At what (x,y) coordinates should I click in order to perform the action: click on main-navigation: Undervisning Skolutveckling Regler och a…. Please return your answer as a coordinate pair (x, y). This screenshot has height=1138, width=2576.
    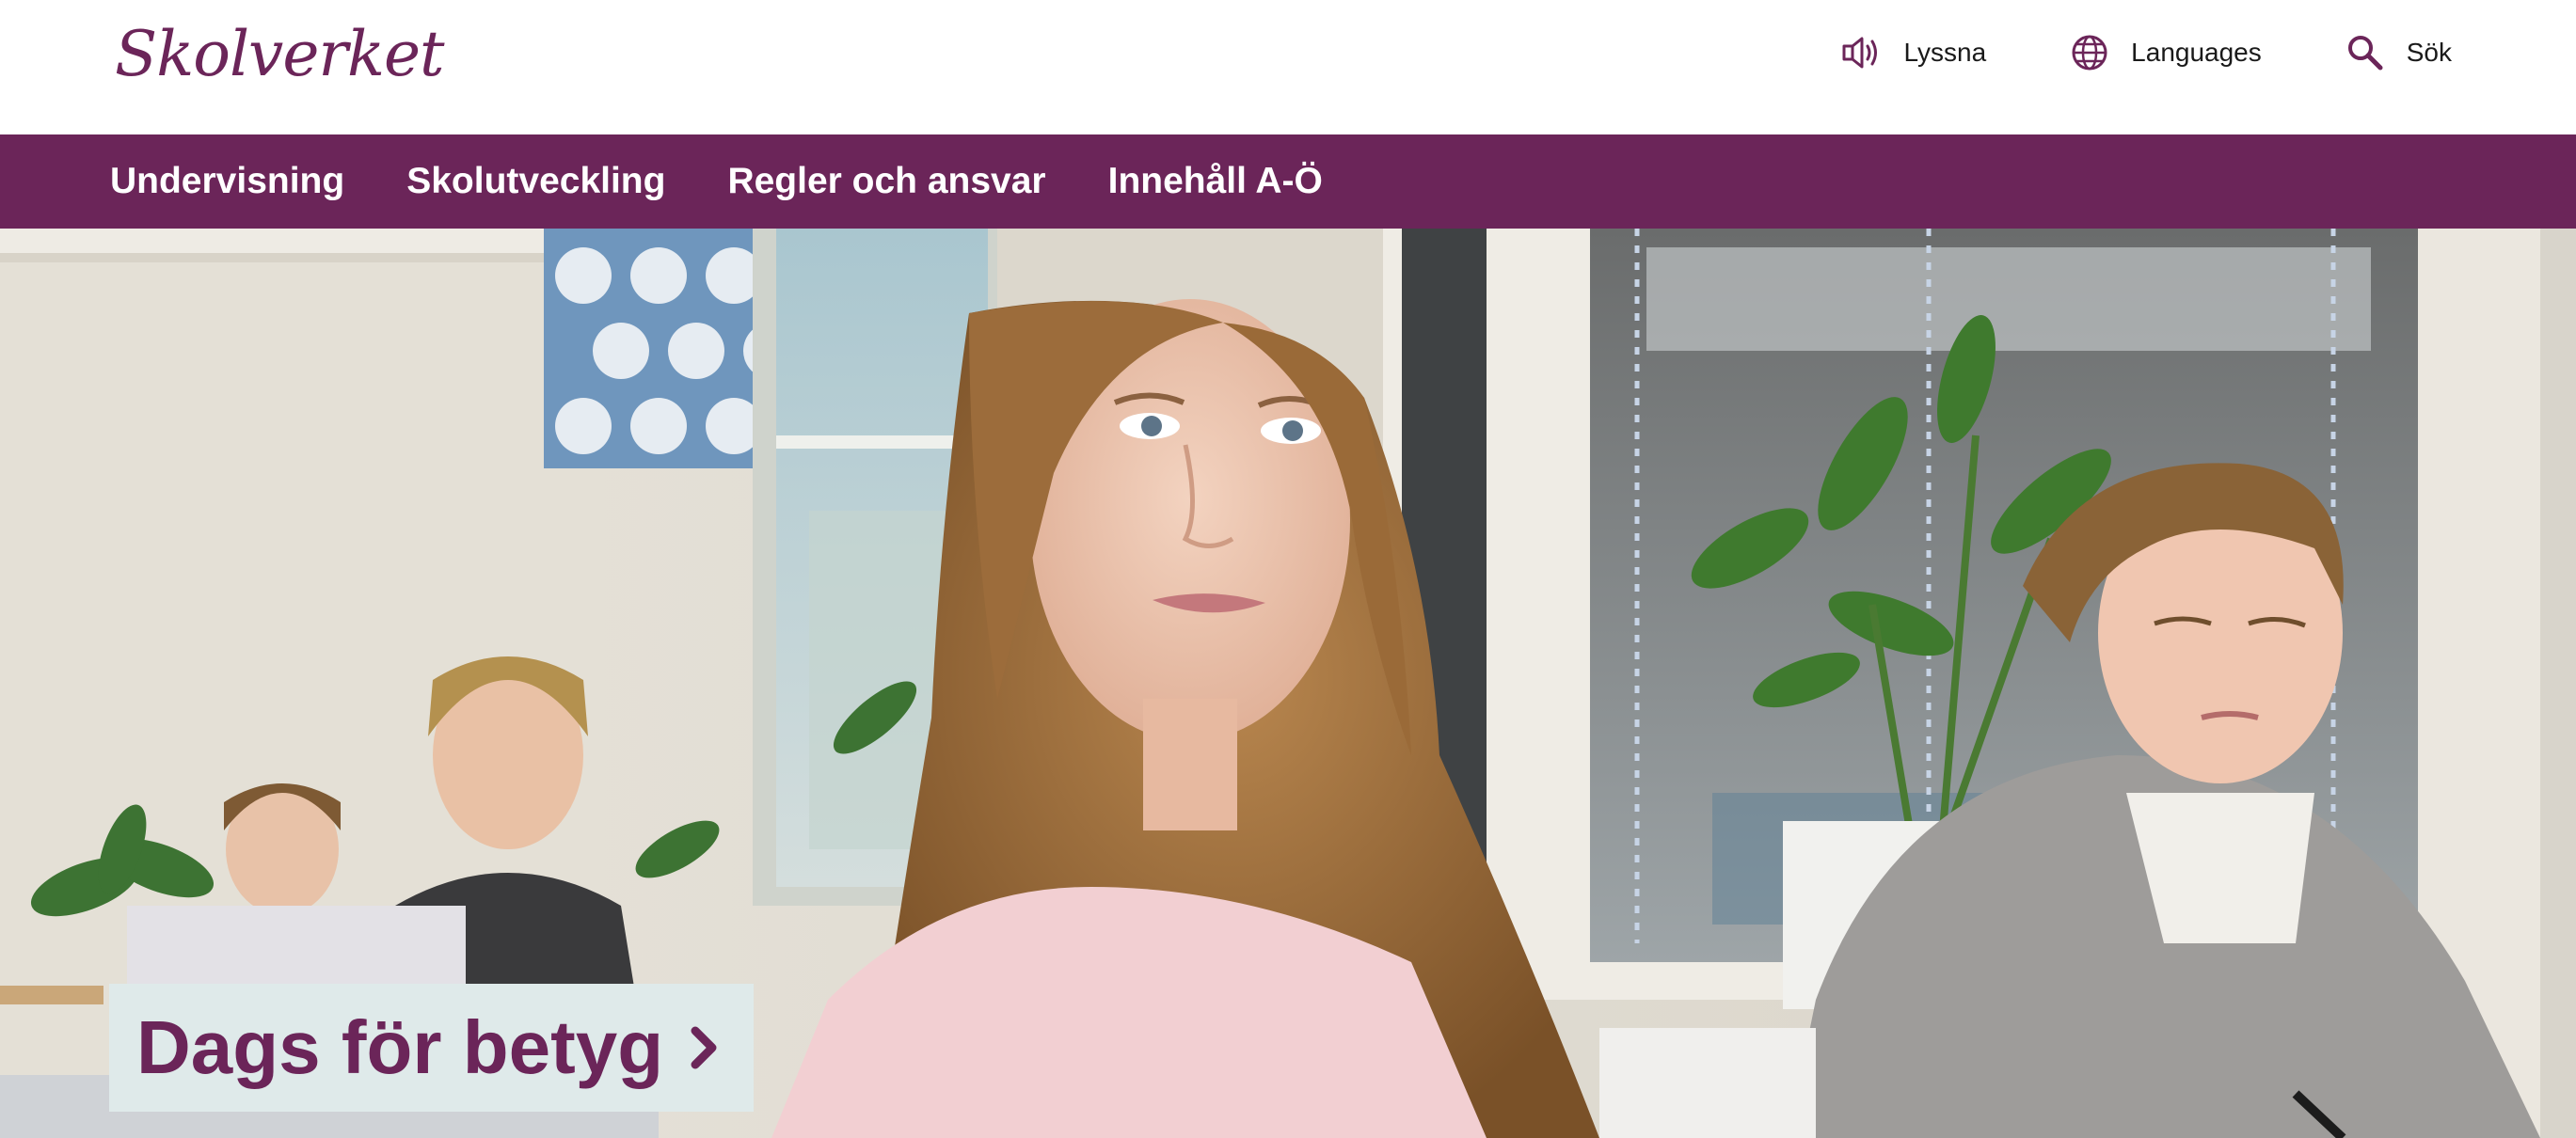
    Looking at the image, I should click on (1288, 181).